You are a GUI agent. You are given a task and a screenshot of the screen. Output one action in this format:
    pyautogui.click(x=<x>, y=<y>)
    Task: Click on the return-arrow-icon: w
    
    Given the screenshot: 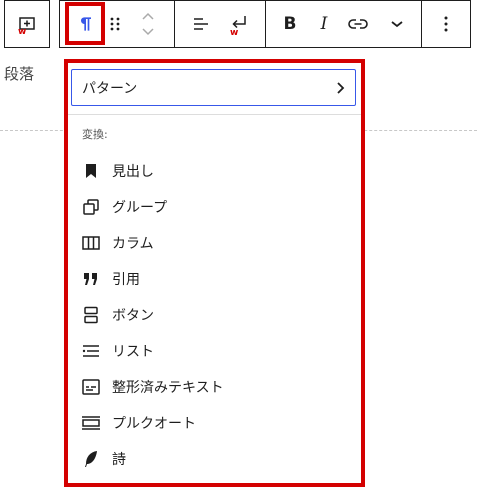 What is the action you would take?
    pyautogui.click(x=238, y=26)
    